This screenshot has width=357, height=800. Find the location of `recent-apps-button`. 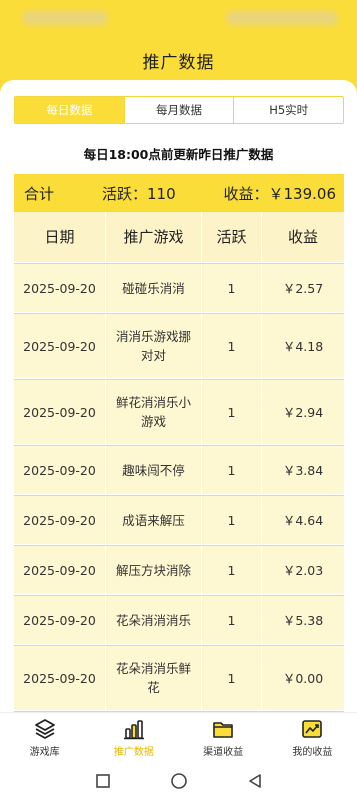

recent-apps-button is located at coordinates (103, 781).